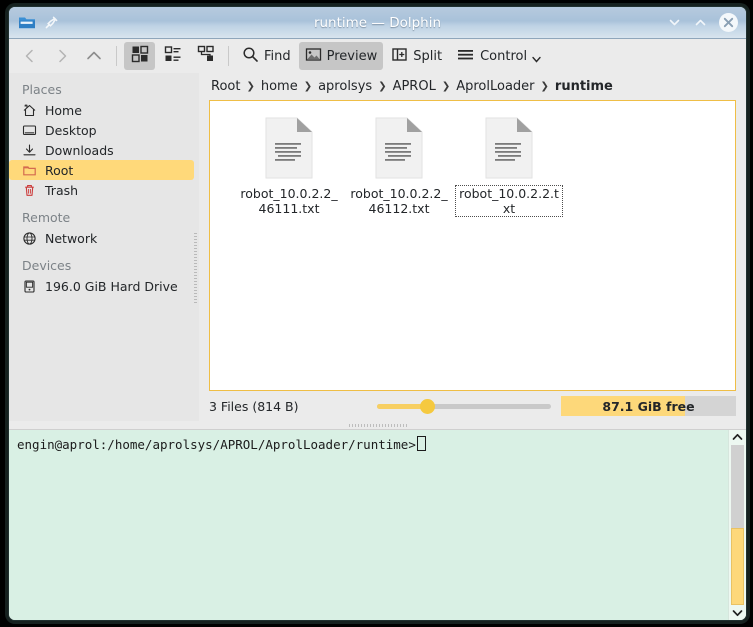  I want to click on pin-icon, so click(51, 22).